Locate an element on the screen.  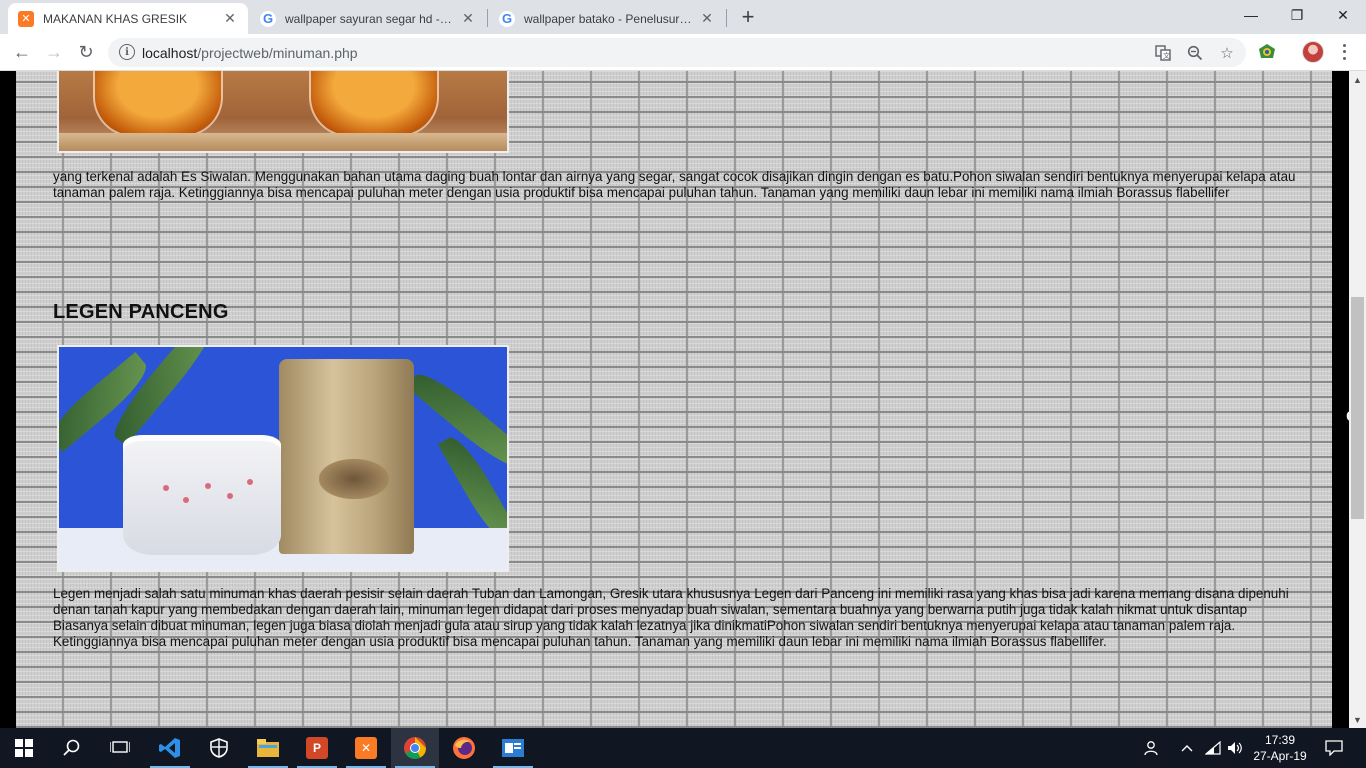
chrome-icon is located at coordinates (415, 748).